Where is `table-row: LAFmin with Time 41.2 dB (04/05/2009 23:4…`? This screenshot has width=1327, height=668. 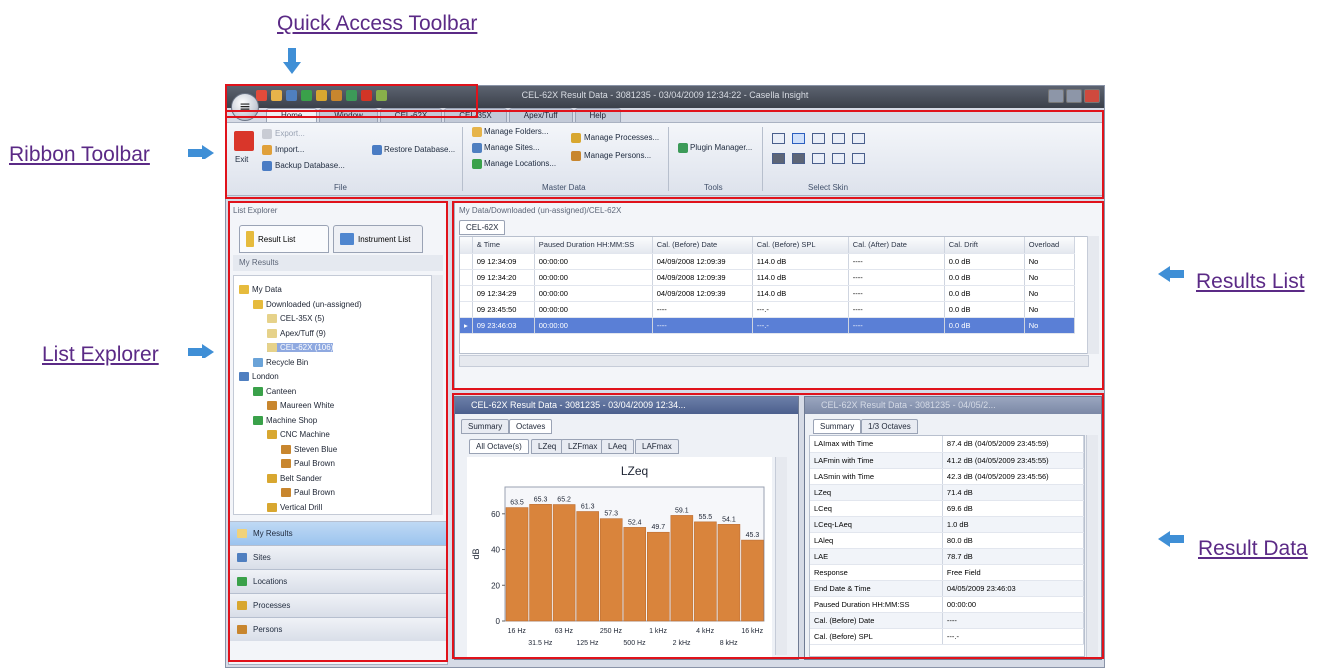
table-row: LAFmin with Time 41.2 dB (04/05/2009 23:4… is located at coordinates (947, 460).